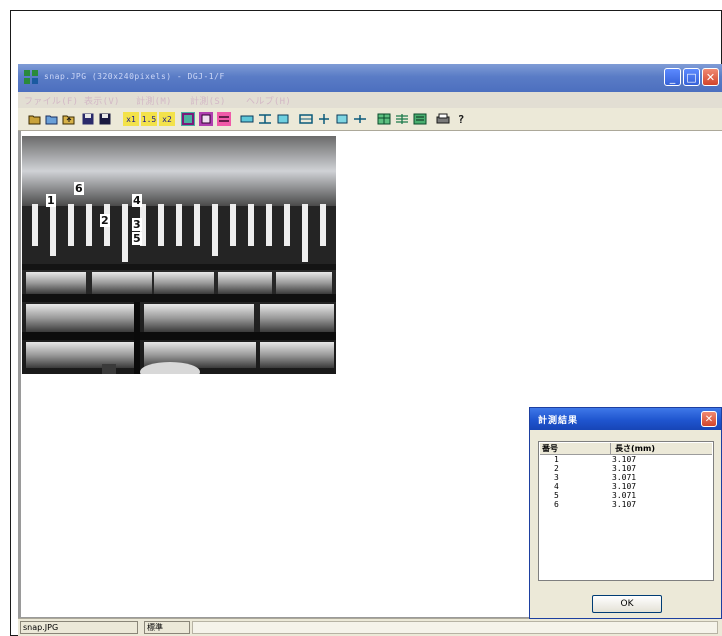 This screenshot has width=722, height=636. I want to click on dialog-title-bar: 計測結果 ✕, so click(625, 419).